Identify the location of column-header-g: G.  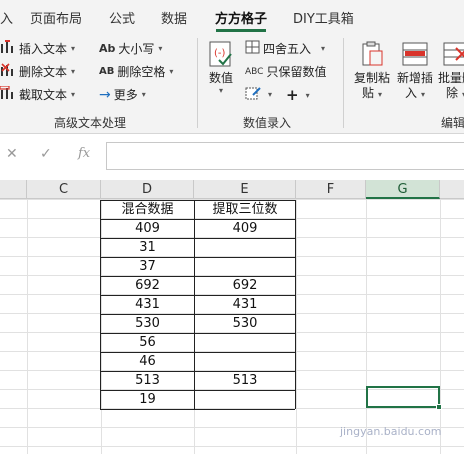
(403, 189).